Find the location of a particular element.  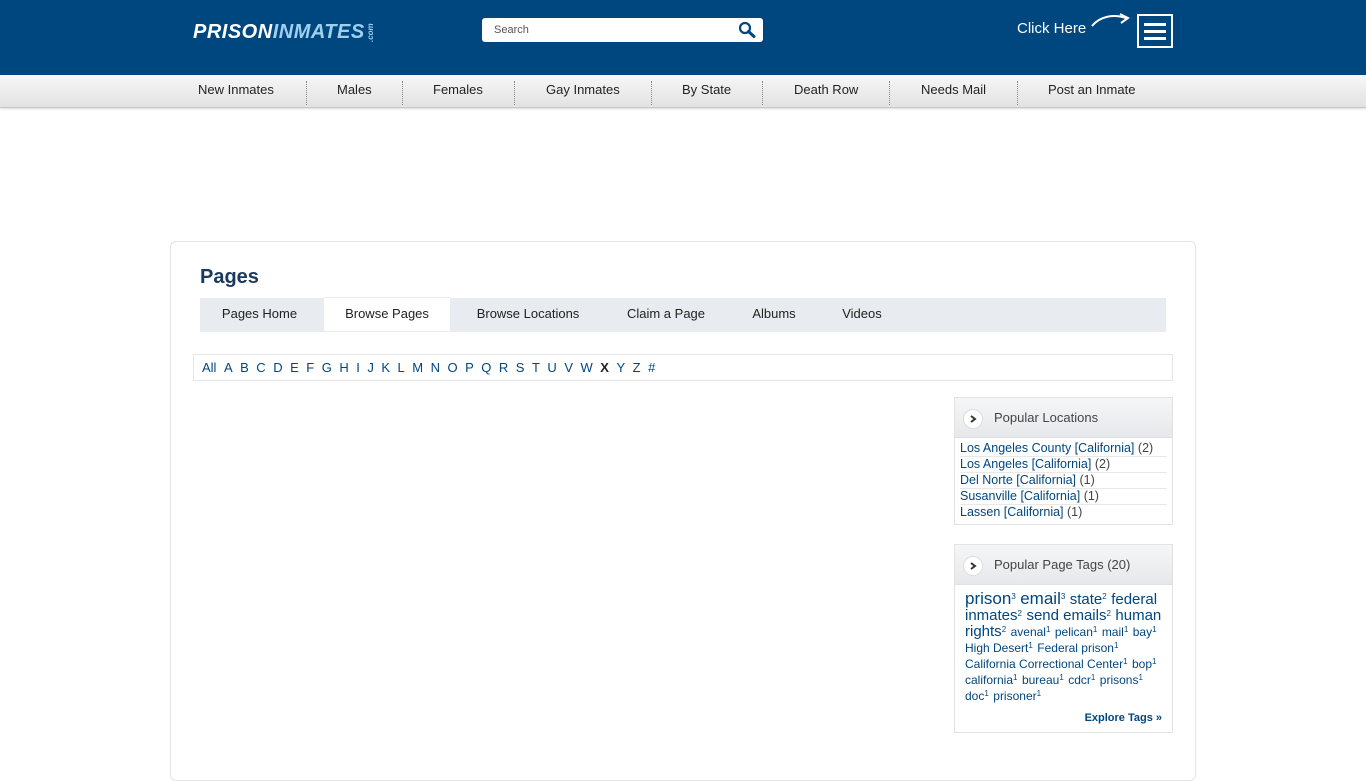

tag-link: prisons1 is located at coordinates (1121, 680).